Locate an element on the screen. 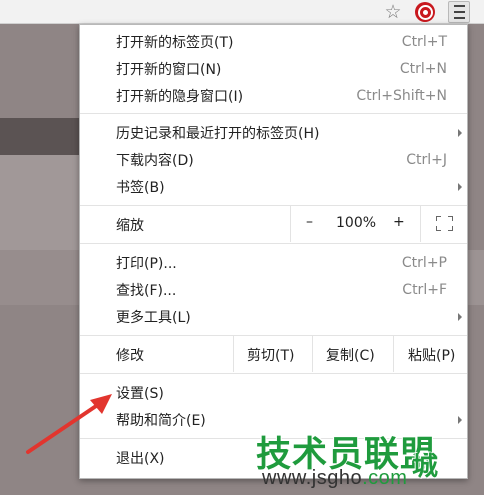 This screenshot has height=495, width=484. page-background-panel is located at coordinates (40, 202).